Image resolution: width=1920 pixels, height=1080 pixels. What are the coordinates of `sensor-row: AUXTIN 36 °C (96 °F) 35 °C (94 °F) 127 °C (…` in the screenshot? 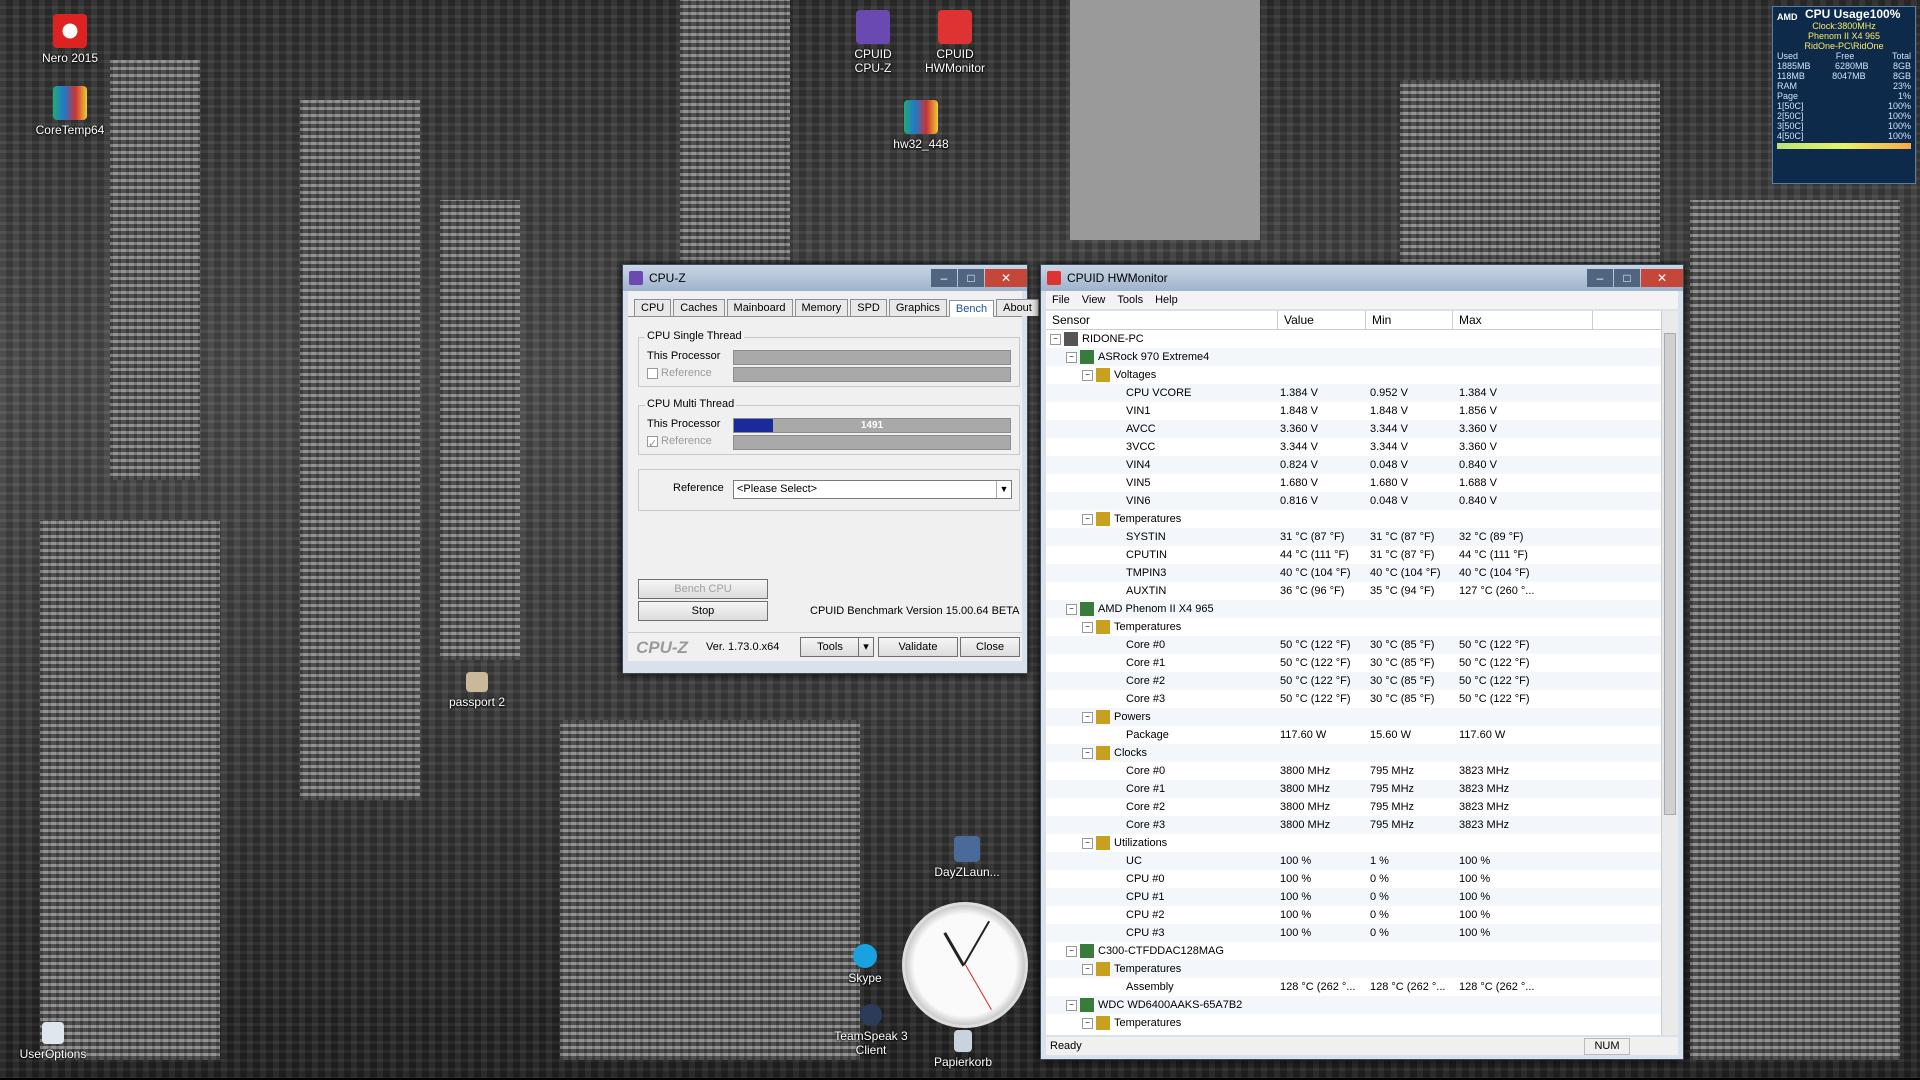 It's located at (1362, 591).